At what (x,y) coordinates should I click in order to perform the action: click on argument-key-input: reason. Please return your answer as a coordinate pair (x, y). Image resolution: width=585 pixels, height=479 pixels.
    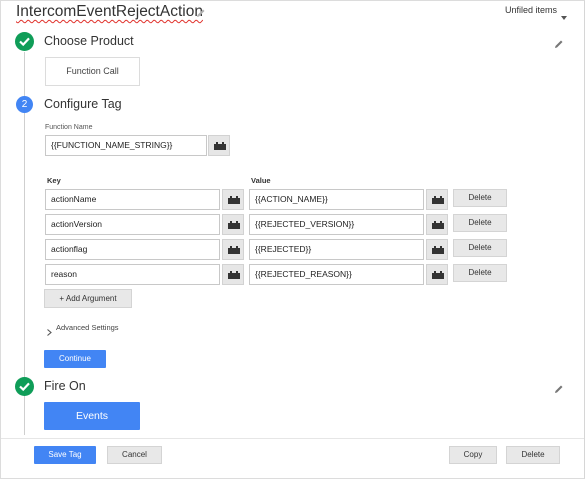
    Looking at the image, I should click on (132, 274).